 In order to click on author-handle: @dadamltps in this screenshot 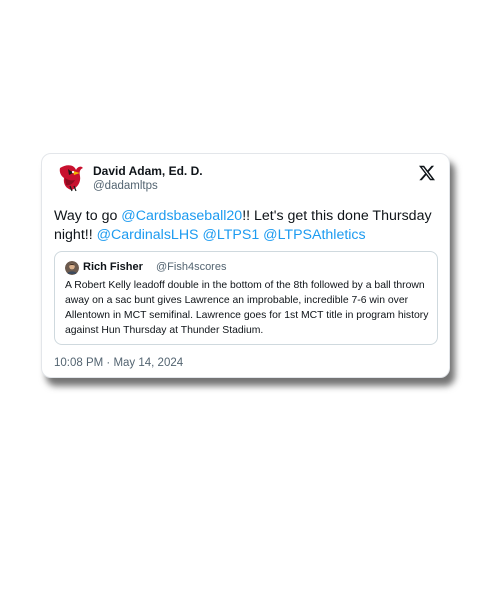, I will do `click(125, 186)`.